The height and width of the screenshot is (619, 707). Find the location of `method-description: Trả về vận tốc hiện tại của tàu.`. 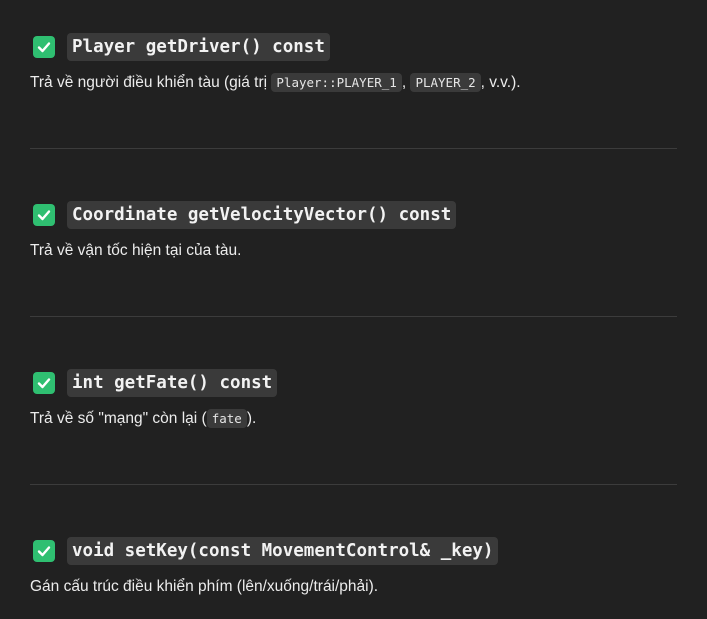

method-description: Trả về vận tốc hiện tại của tàu. is located at coordinates (353, 251).